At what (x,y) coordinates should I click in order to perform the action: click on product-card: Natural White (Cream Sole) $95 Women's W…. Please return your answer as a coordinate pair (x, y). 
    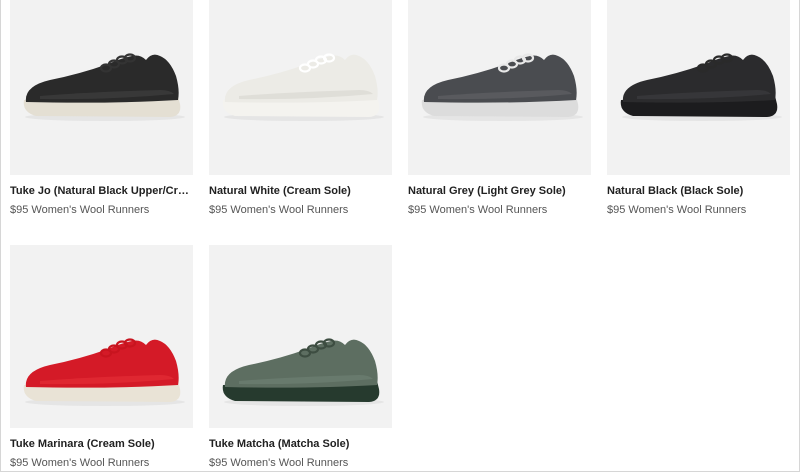
    Looking at the image, I should click on (300, 108).